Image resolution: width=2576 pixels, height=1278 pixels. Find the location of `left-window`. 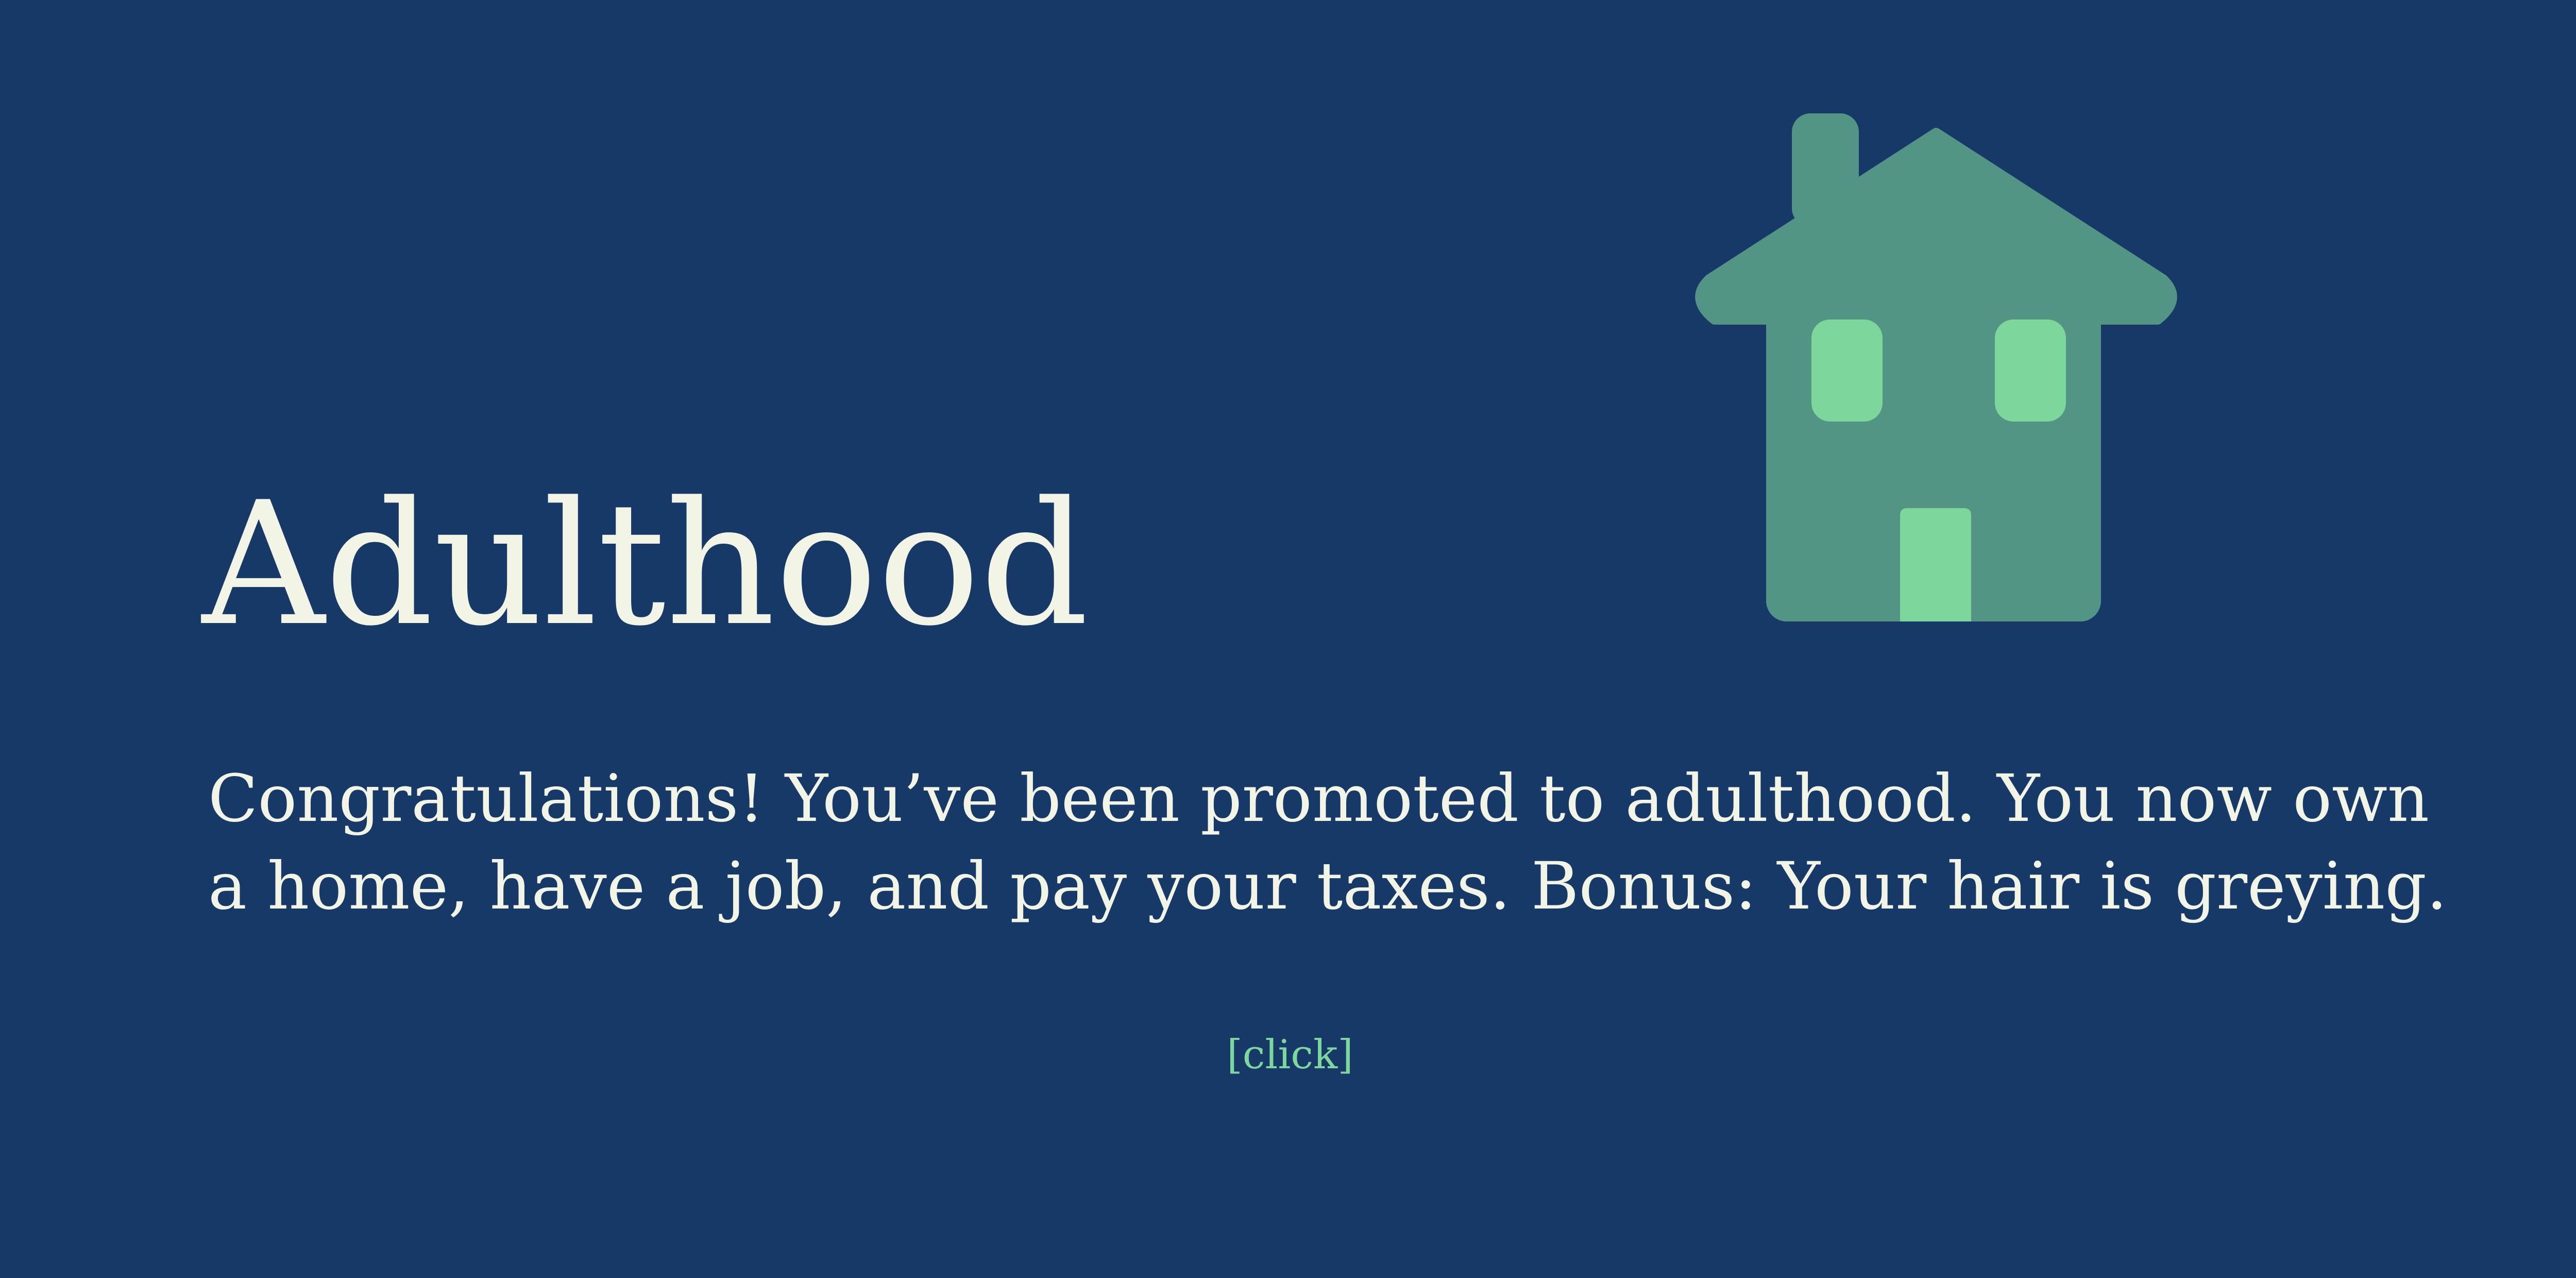

left-window is located at coordinates (1847, 371).